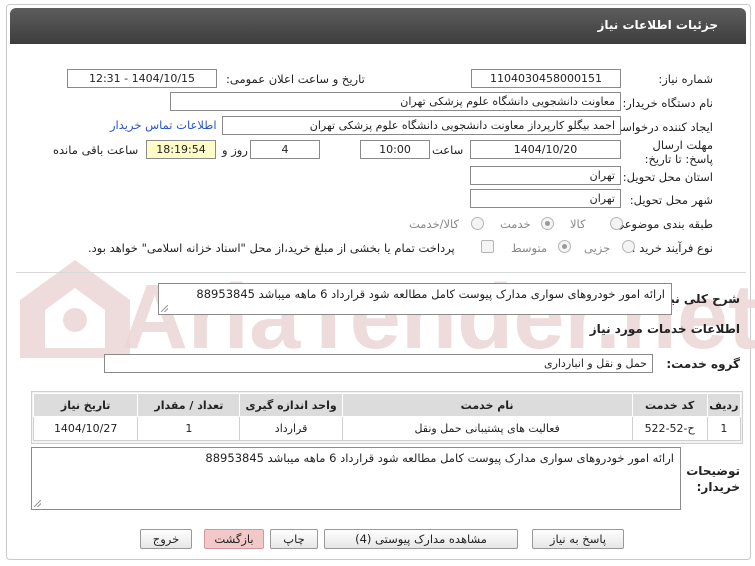 Image resolution: width=755 pixels, height=566 pixels. Describe the element at coordinates (545, 175) in the screenshot. I see `province-field: تهران` at that location.